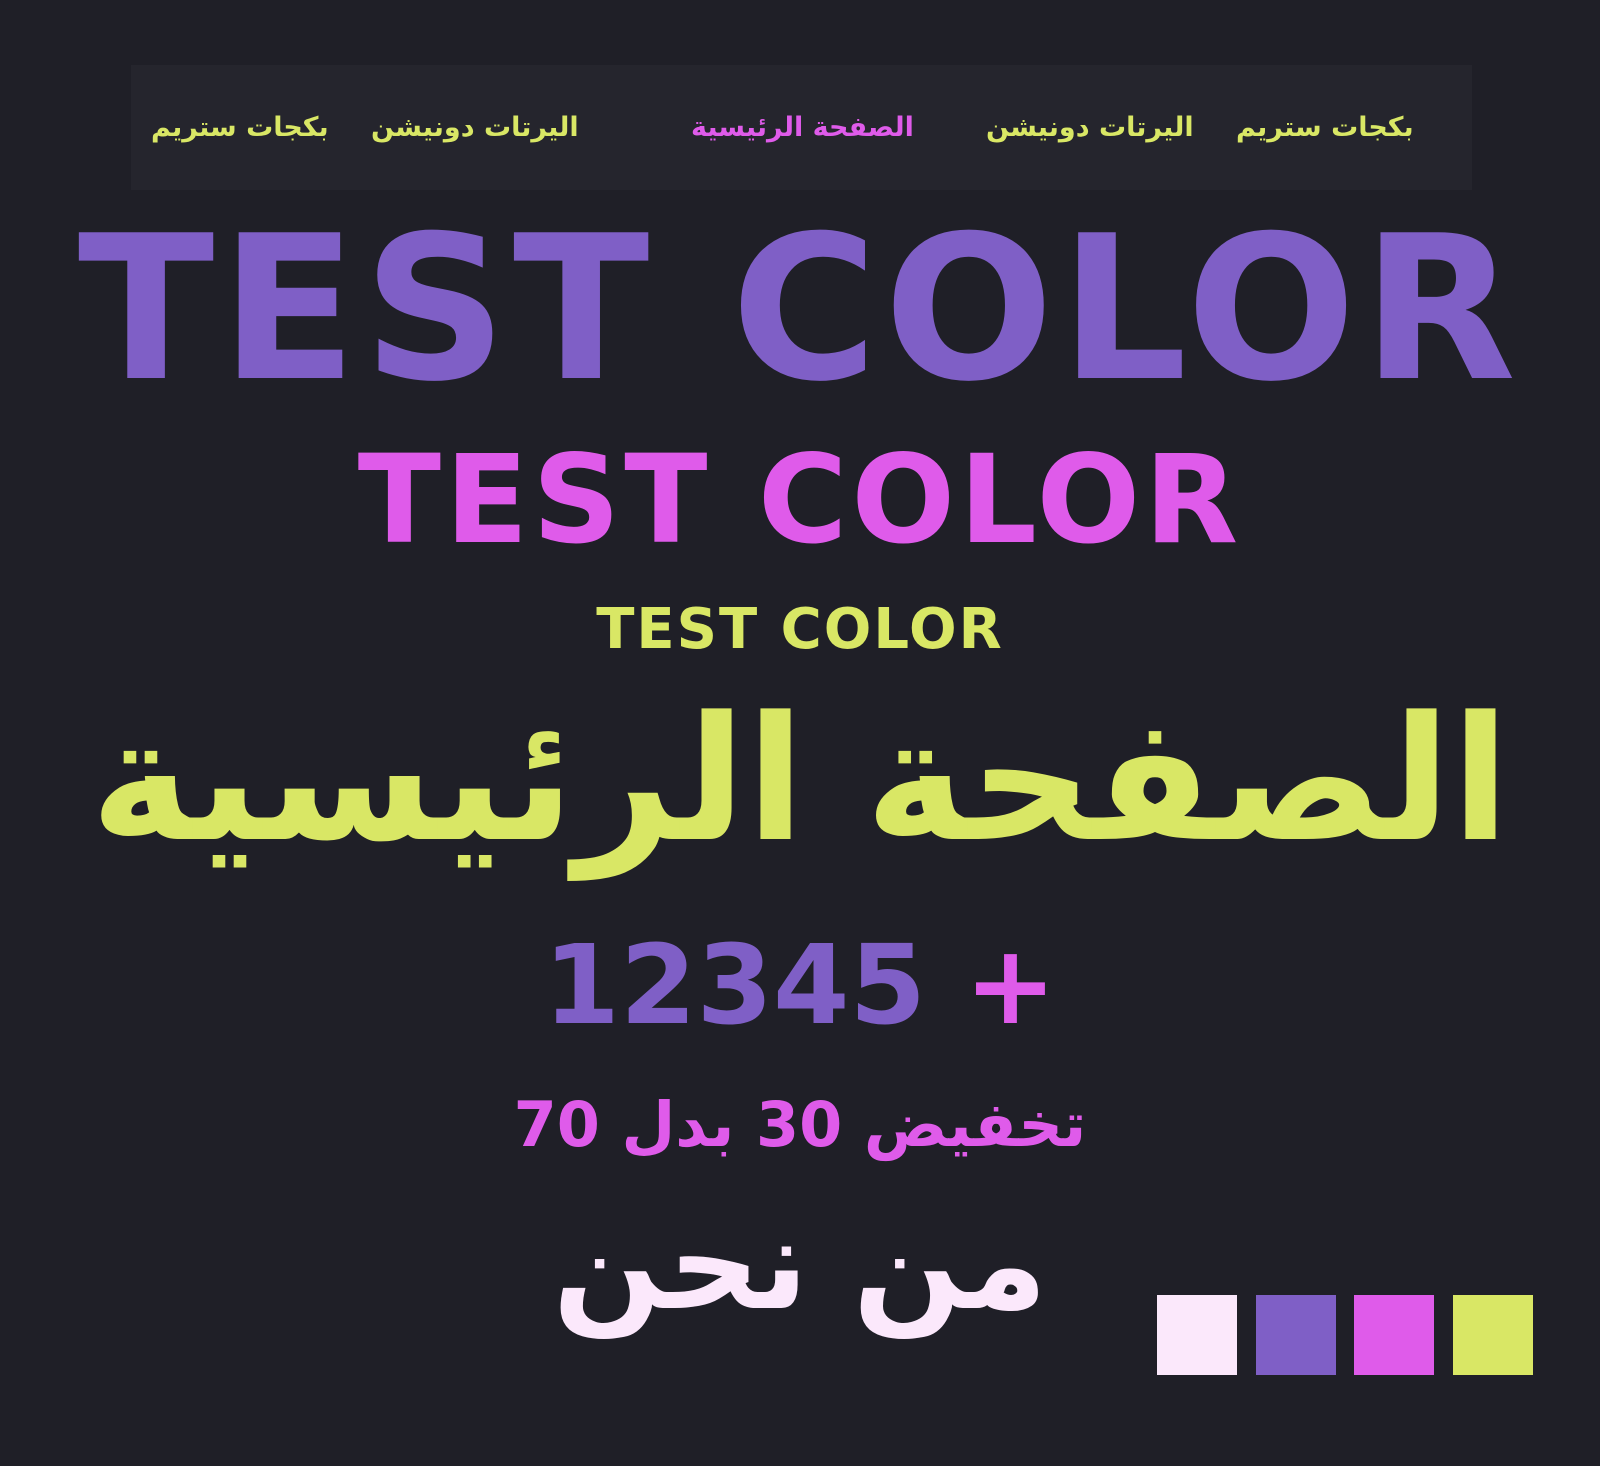 The image size is (1600, 1466). What do you see at coordinates (1493, 1335) in the screenshot?
I see `color-swatch-lime` at bounding box center [1493, 1335].